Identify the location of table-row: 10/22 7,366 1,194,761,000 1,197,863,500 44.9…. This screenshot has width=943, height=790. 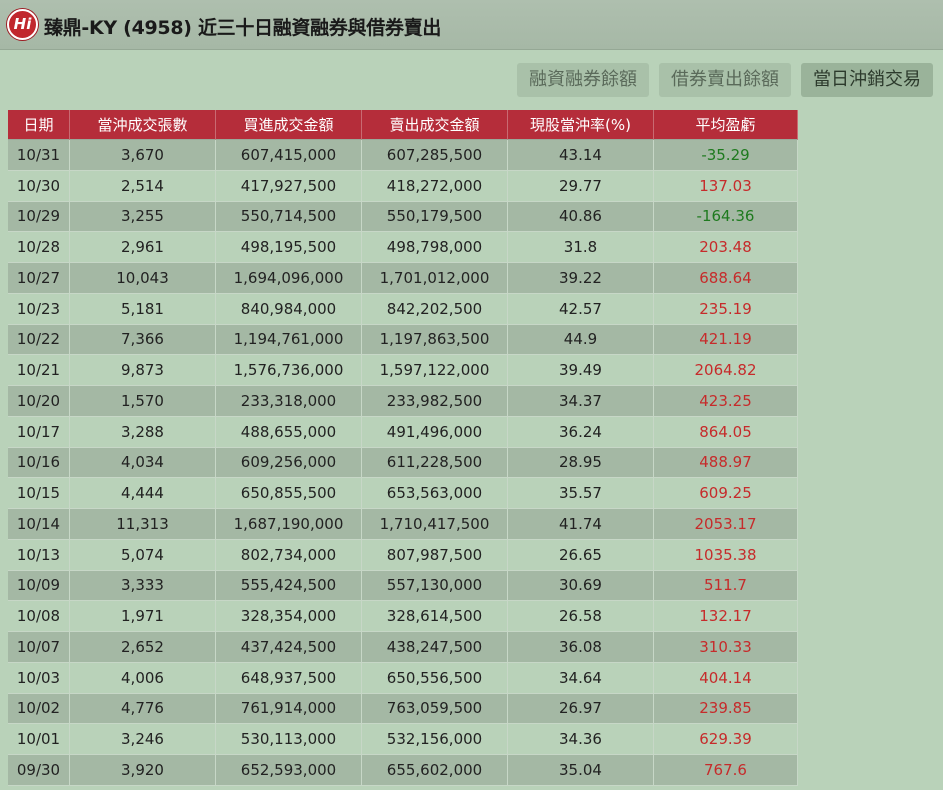
(403, 340).